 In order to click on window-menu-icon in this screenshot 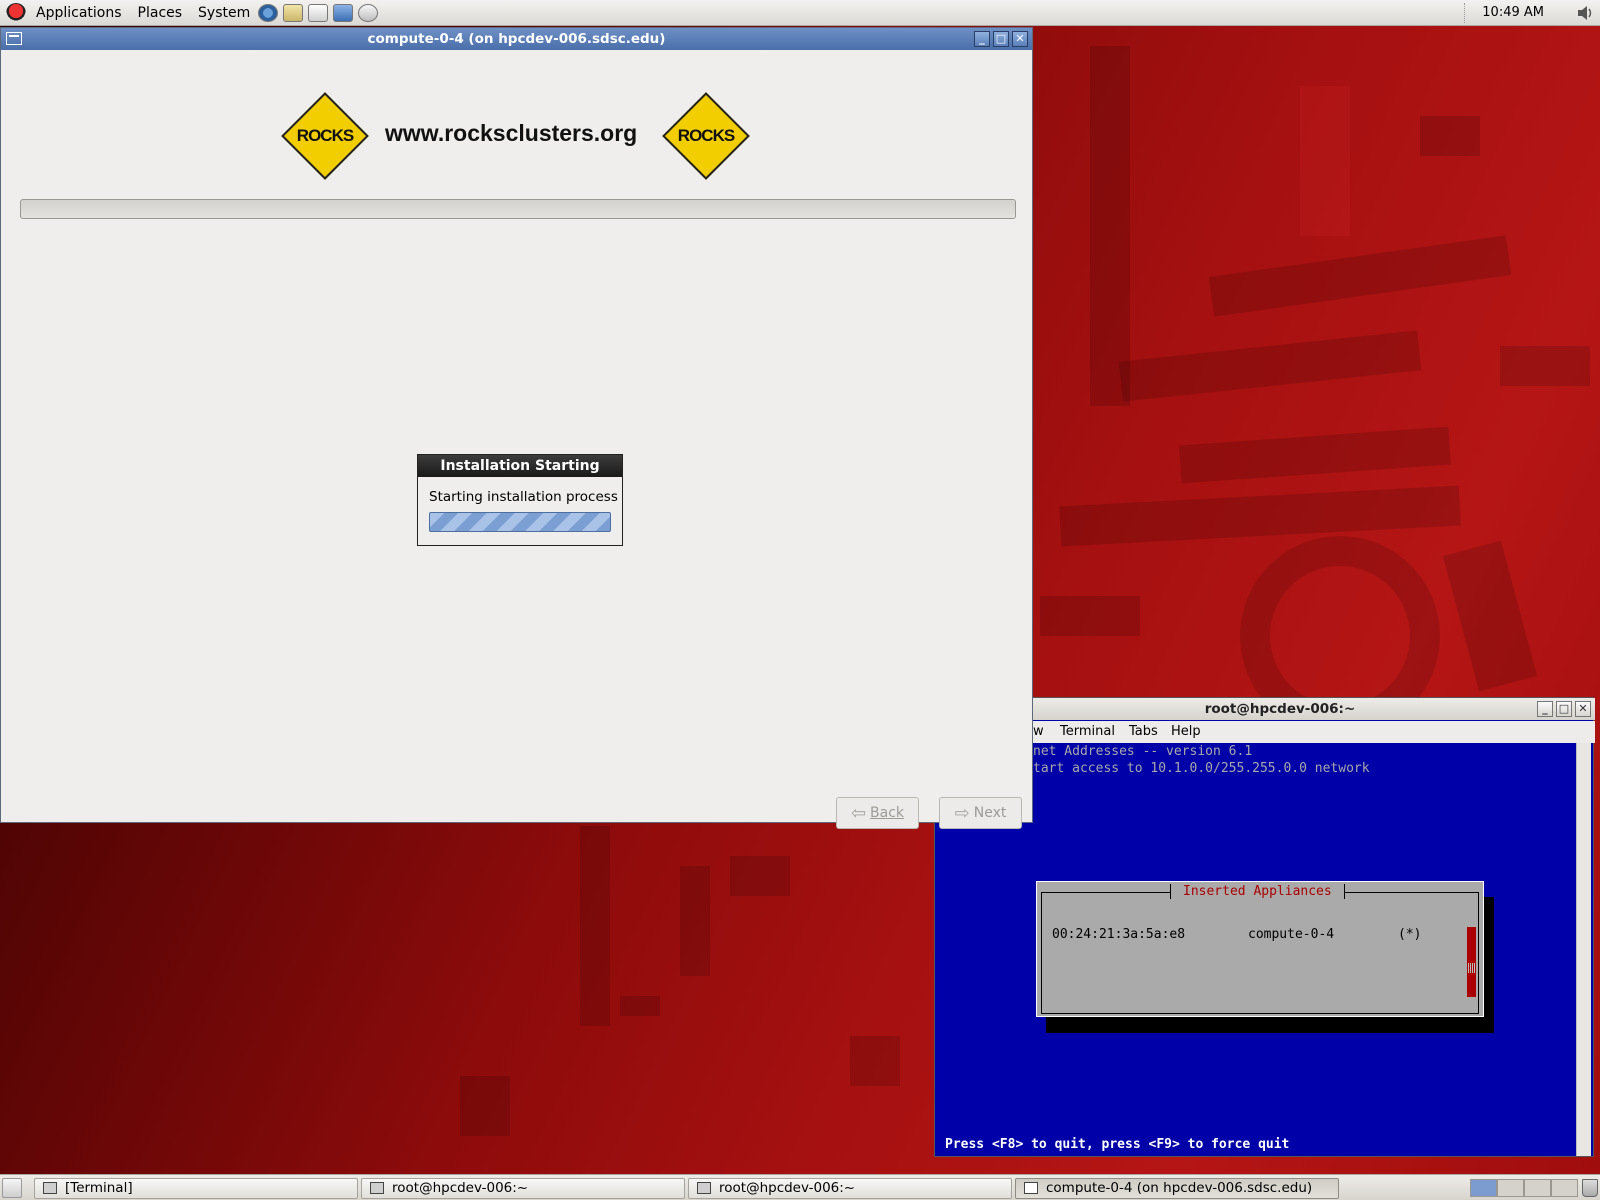, I will do `click(14, 38)`.